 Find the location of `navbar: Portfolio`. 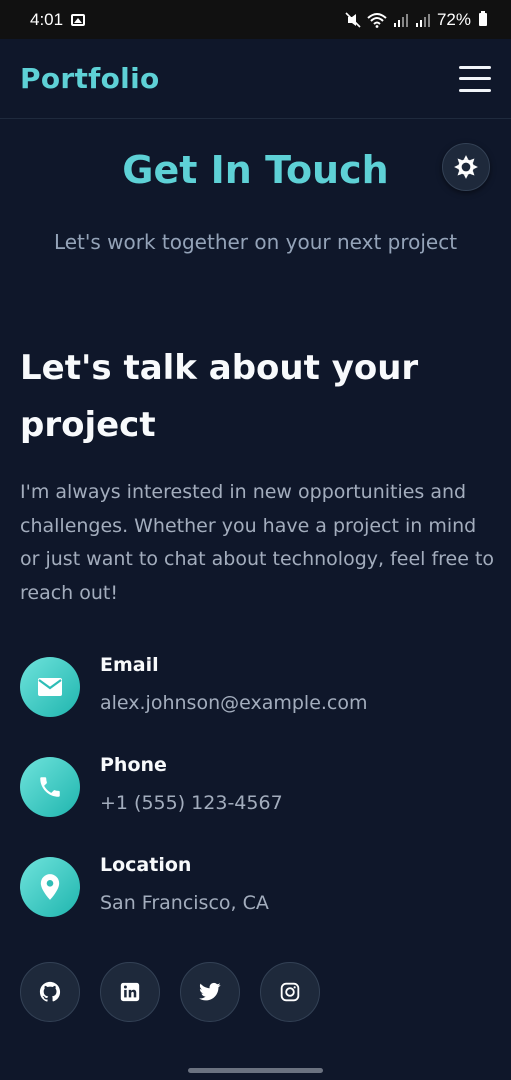

navbar: Portfolio is located at coordinates (255, 79).